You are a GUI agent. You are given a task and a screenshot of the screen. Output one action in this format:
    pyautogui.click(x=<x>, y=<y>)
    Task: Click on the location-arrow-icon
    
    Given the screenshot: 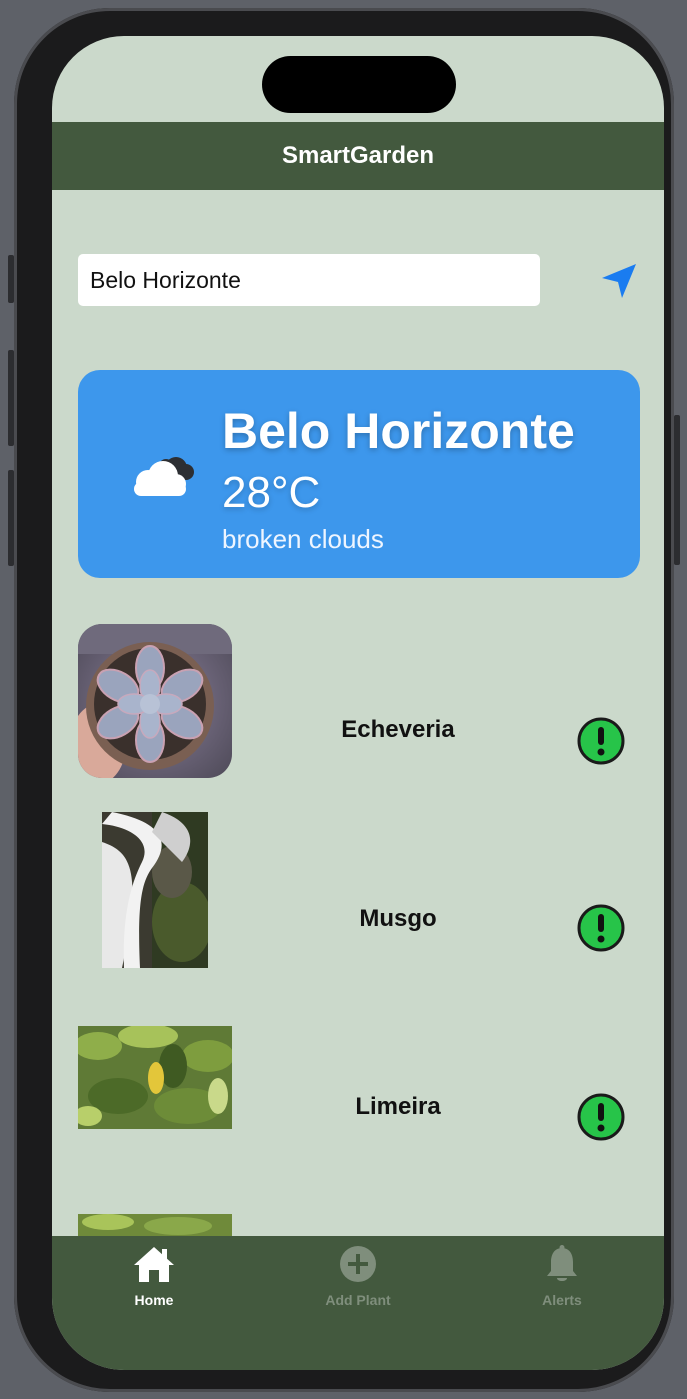 What is the action you would take?
    pyautogui.click(x=619, y=281)
    